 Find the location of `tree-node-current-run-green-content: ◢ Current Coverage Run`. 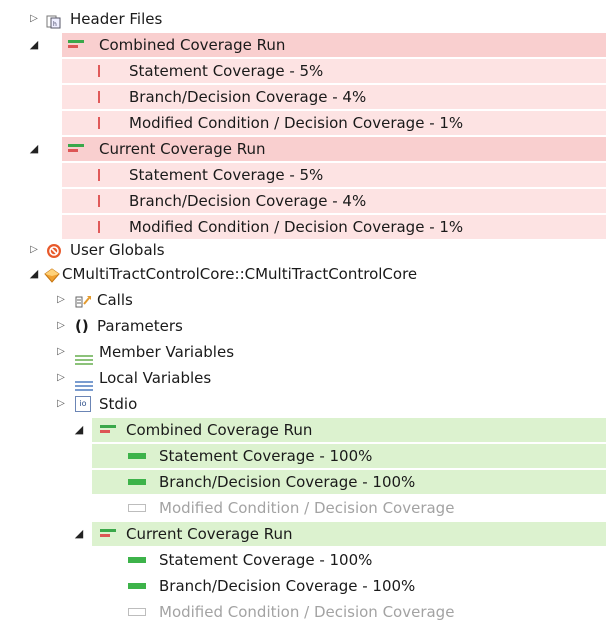

tree-node-current-run-green-content: ◢ Current Coverage Run is located at coordinates (303, 534).